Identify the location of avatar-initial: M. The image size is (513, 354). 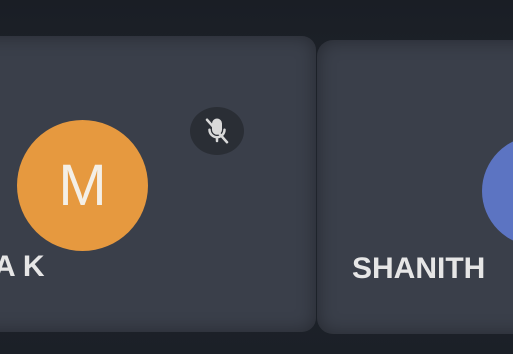
(82, 185).